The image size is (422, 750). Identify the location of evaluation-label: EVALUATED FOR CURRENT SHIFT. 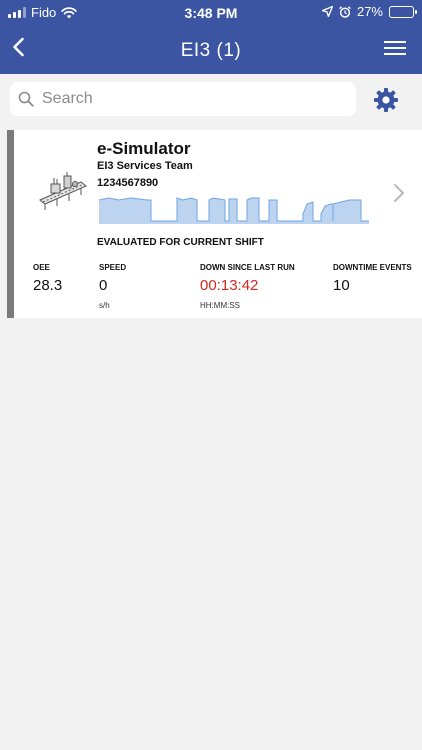
(180, 242).